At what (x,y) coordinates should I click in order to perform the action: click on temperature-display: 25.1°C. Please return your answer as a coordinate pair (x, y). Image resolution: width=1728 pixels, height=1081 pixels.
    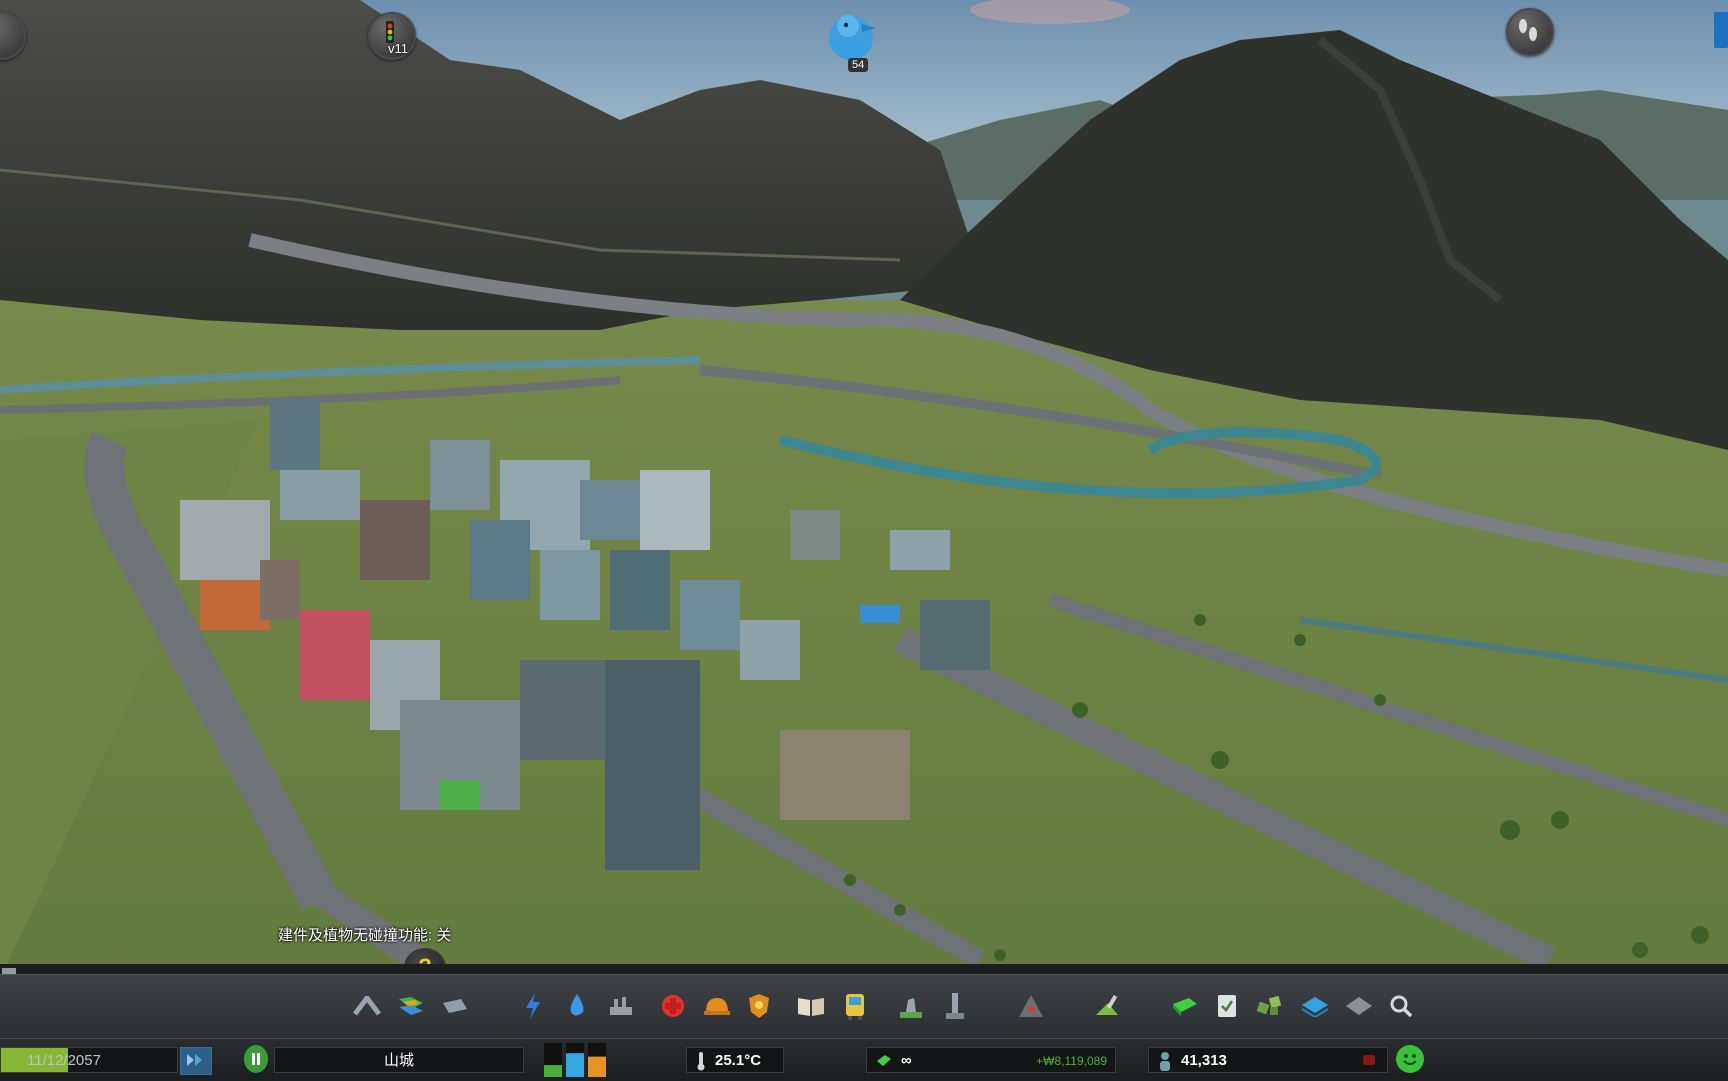
    Looking at the image, I should click on (735, 1060).